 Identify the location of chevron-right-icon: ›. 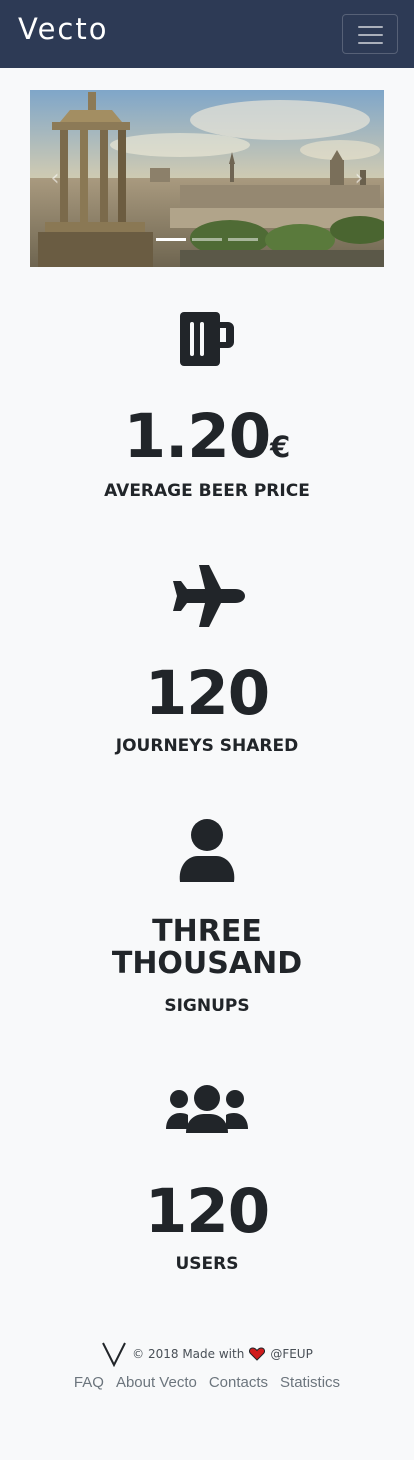
(359, 178).